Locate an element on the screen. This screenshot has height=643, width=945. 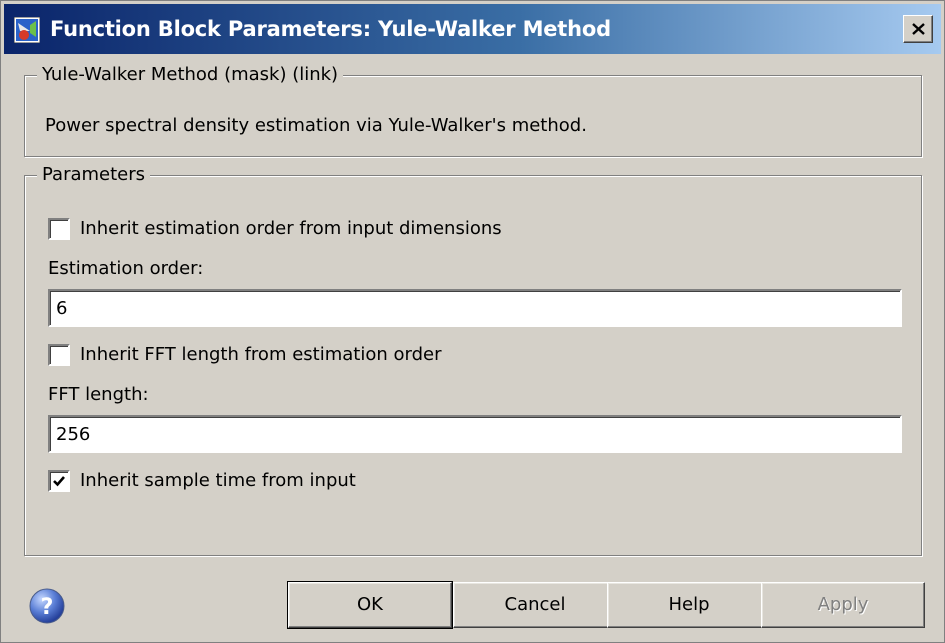
close-icon is located at coordinates (918, 29).